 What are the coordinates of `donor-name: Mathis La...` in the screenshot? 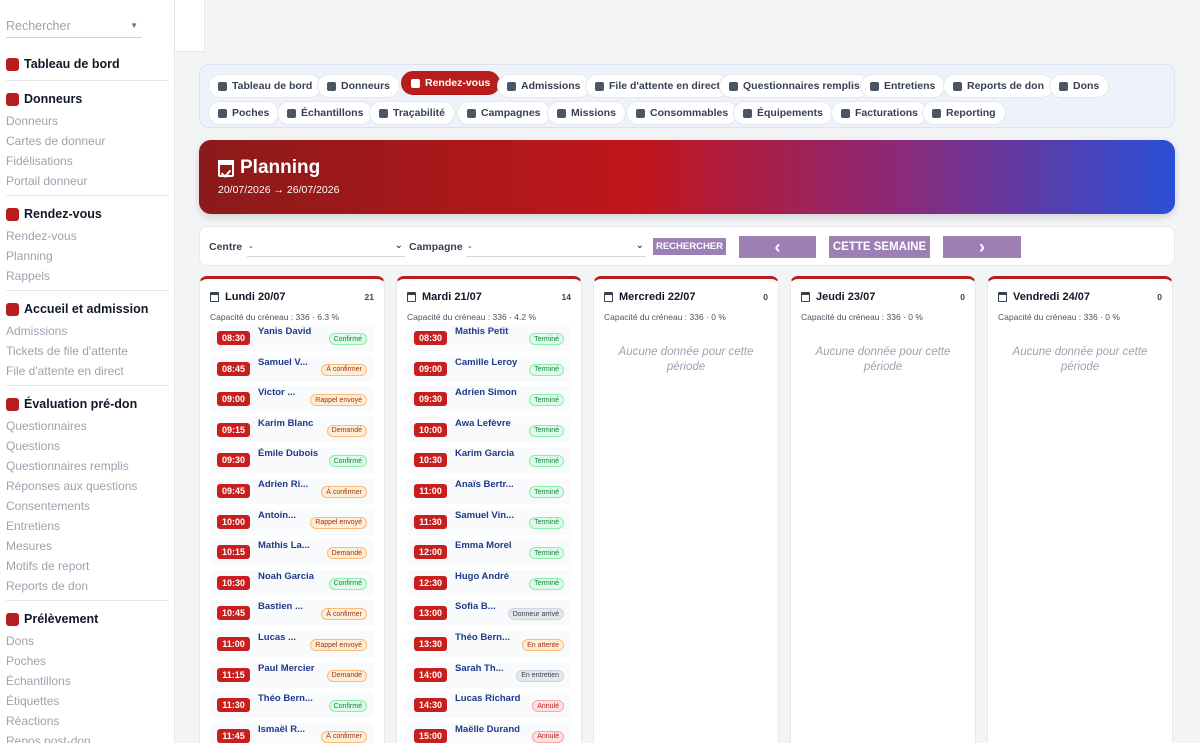 It's located at (287, 547).